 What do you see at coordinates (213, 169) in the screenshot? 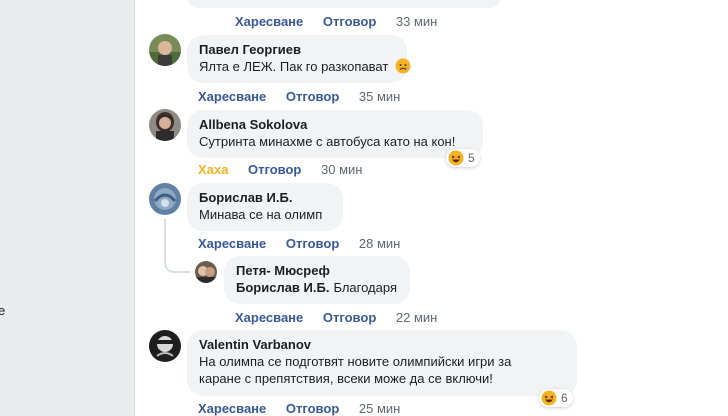
I see `haha-reaction-button: Хаха` at bounding box center [213, 169].